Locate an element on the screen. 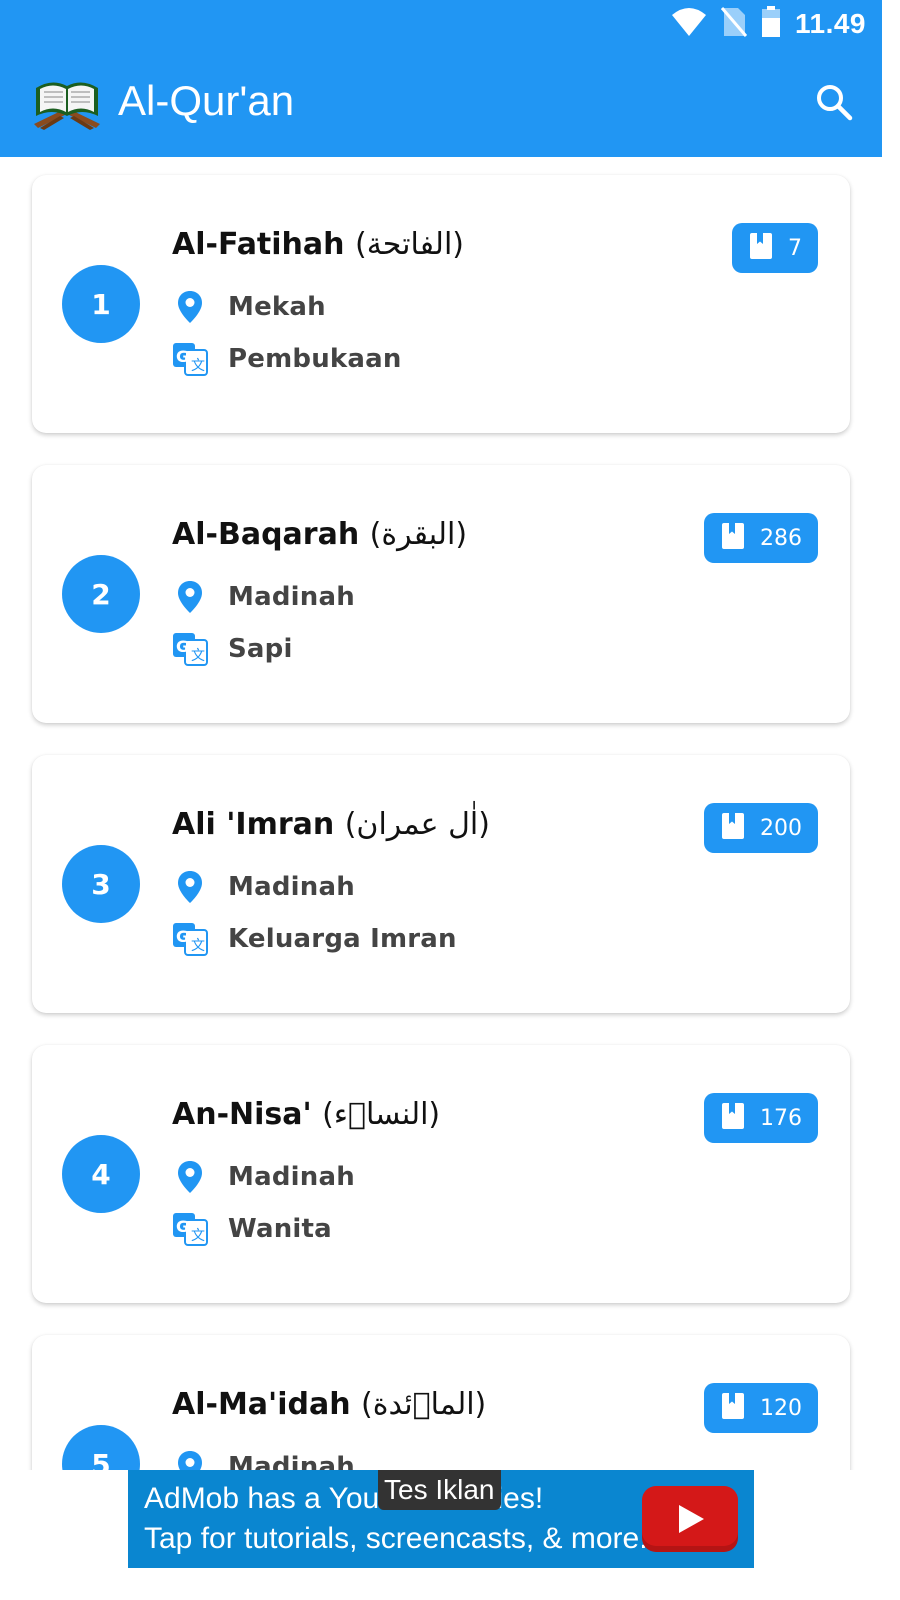  battery-icon is located at coordinates (771, 24).